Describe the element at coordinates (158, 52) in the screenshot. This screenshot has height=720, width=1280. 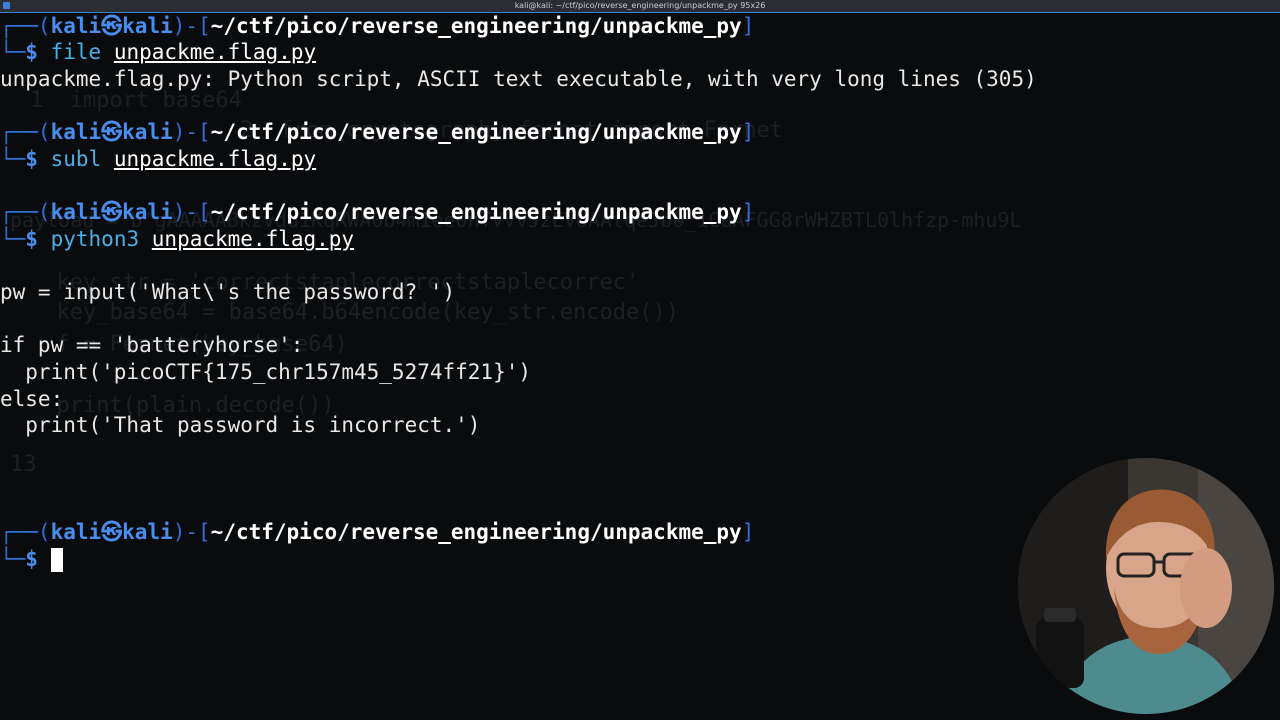
I see `command-line: └─$ file unpackme.flag.py` at that location.